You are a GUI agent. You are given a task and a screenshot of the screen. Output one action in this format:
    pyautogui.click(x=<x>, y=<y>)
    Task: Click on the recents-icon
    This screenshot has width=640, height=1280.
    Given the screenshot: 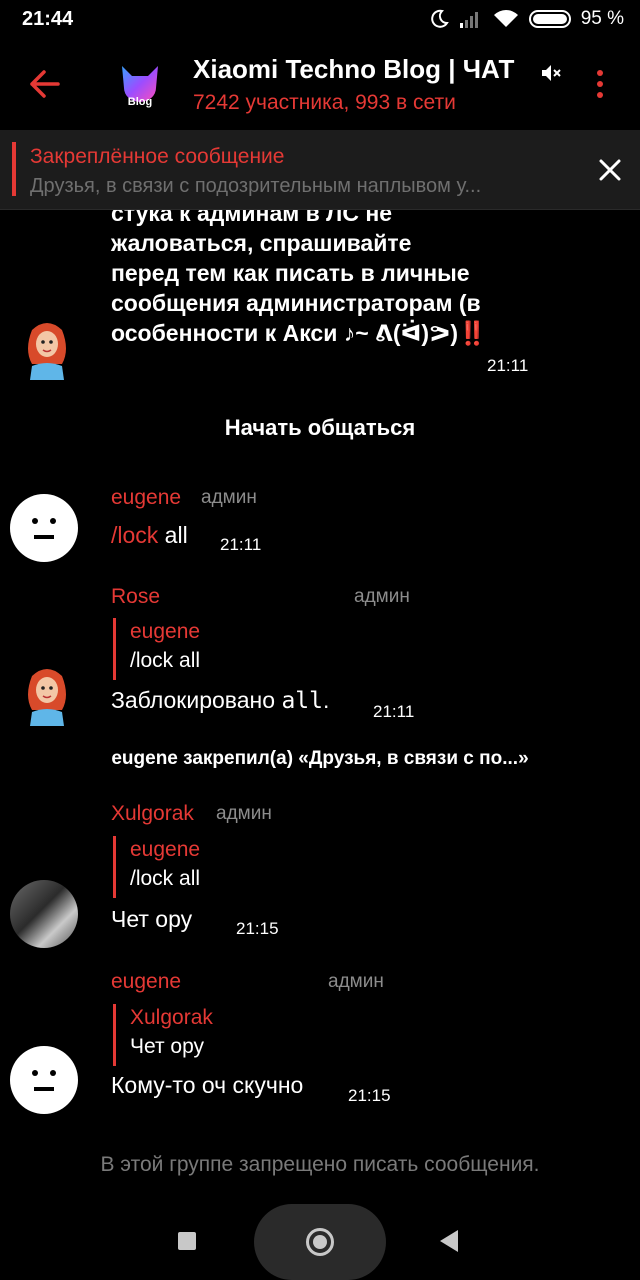 What is the action you would take?
    pyautogui.click(x=187, y=1241)
    